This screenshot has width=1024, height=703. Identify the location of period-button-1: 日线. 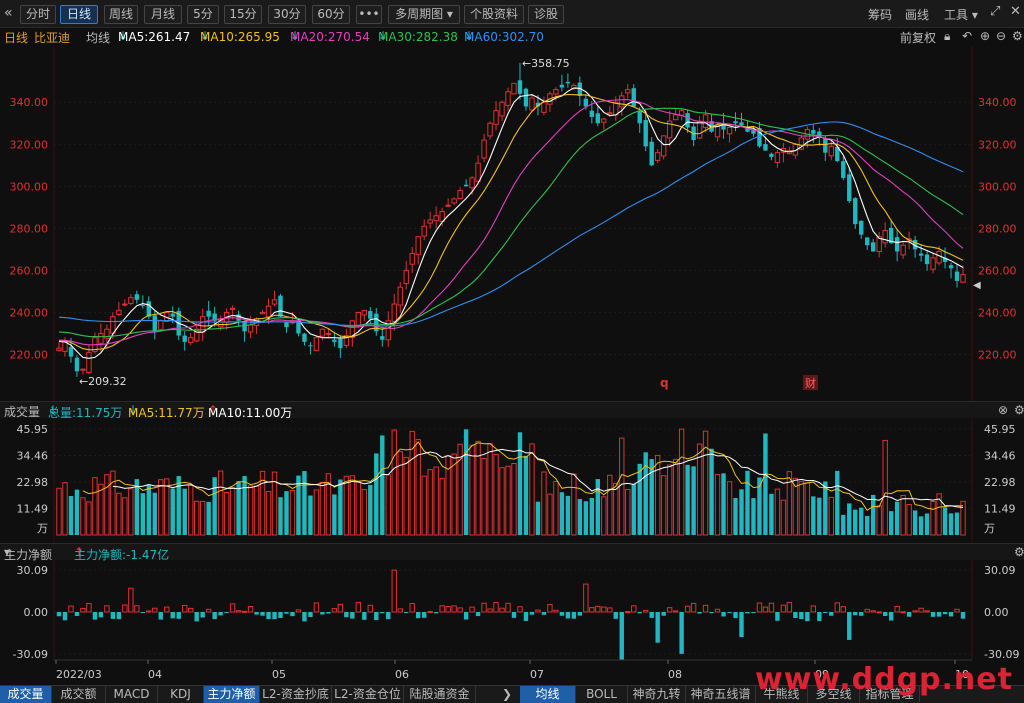
(79, 14).